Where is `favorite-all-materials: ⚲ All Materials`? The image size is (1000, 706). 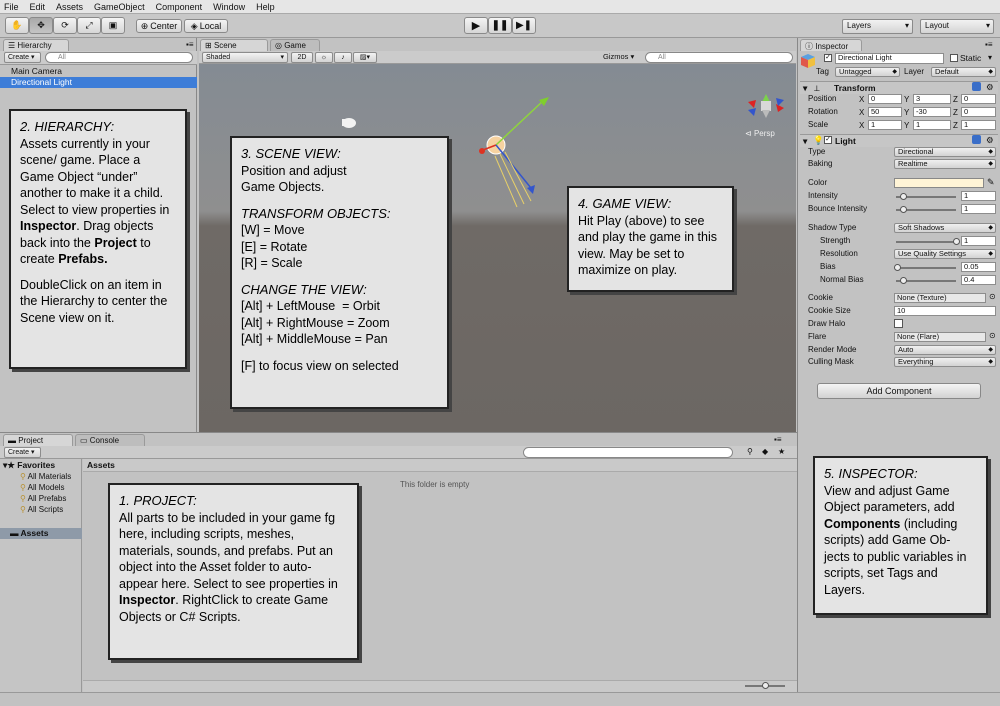
favorite-all-materials: ⚲ All Materials is located at coordinates (45, 476).